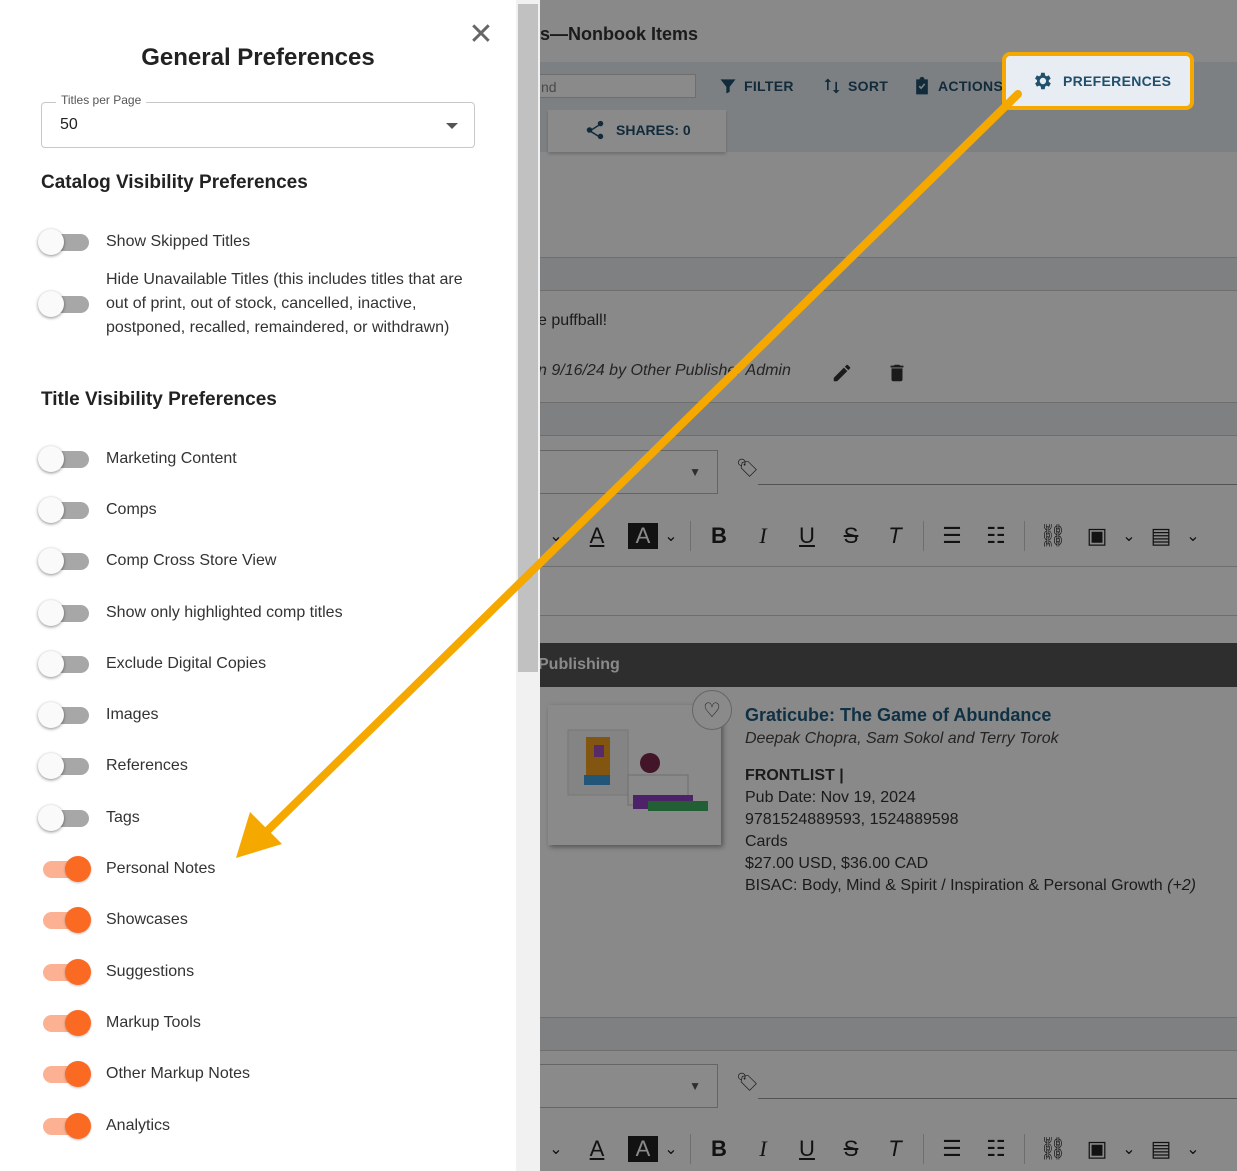  I want to click on pref-row-showcases: Showcases, so click(113, 920).